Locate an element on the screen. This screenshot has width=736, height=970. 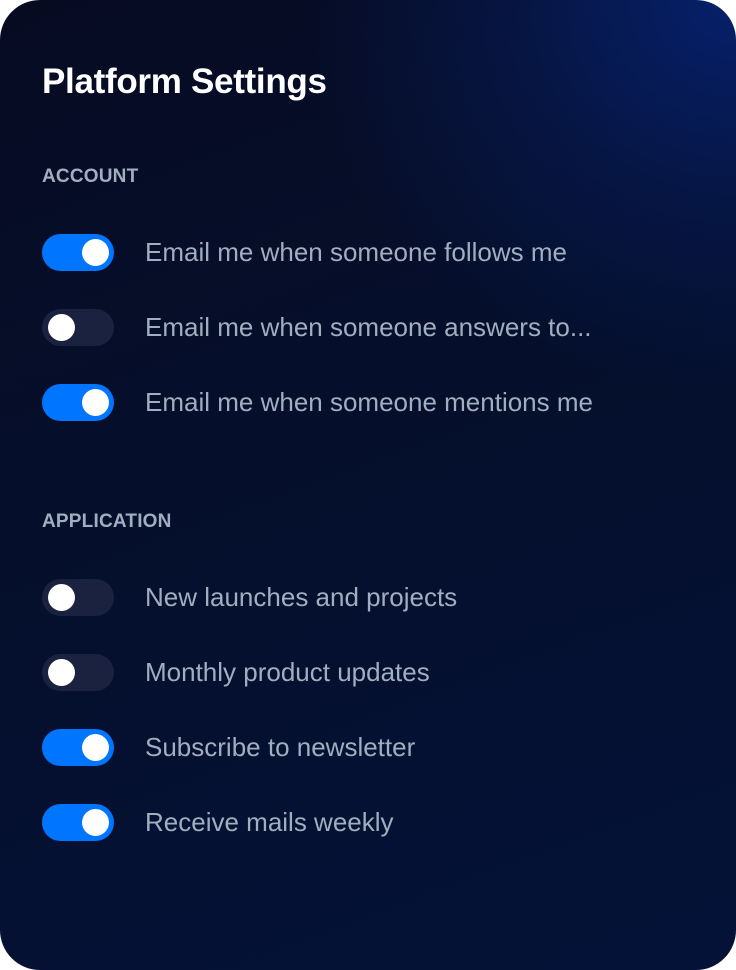
setting-row-weekly-mails: Receive mails weekly is located at coordinates (218, 822).